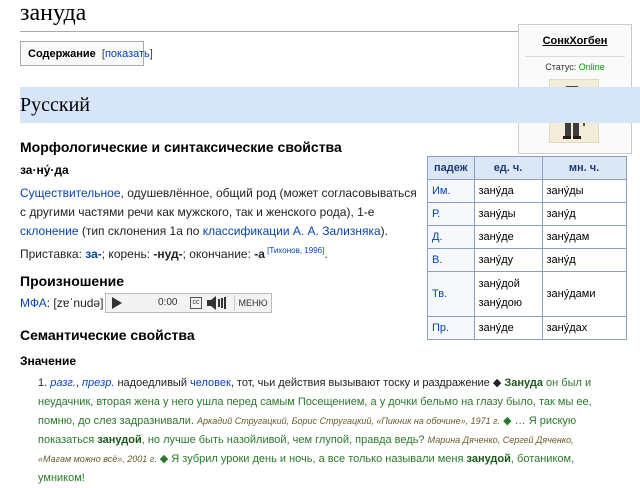  I want to click on title-divider, so click(270, 31).